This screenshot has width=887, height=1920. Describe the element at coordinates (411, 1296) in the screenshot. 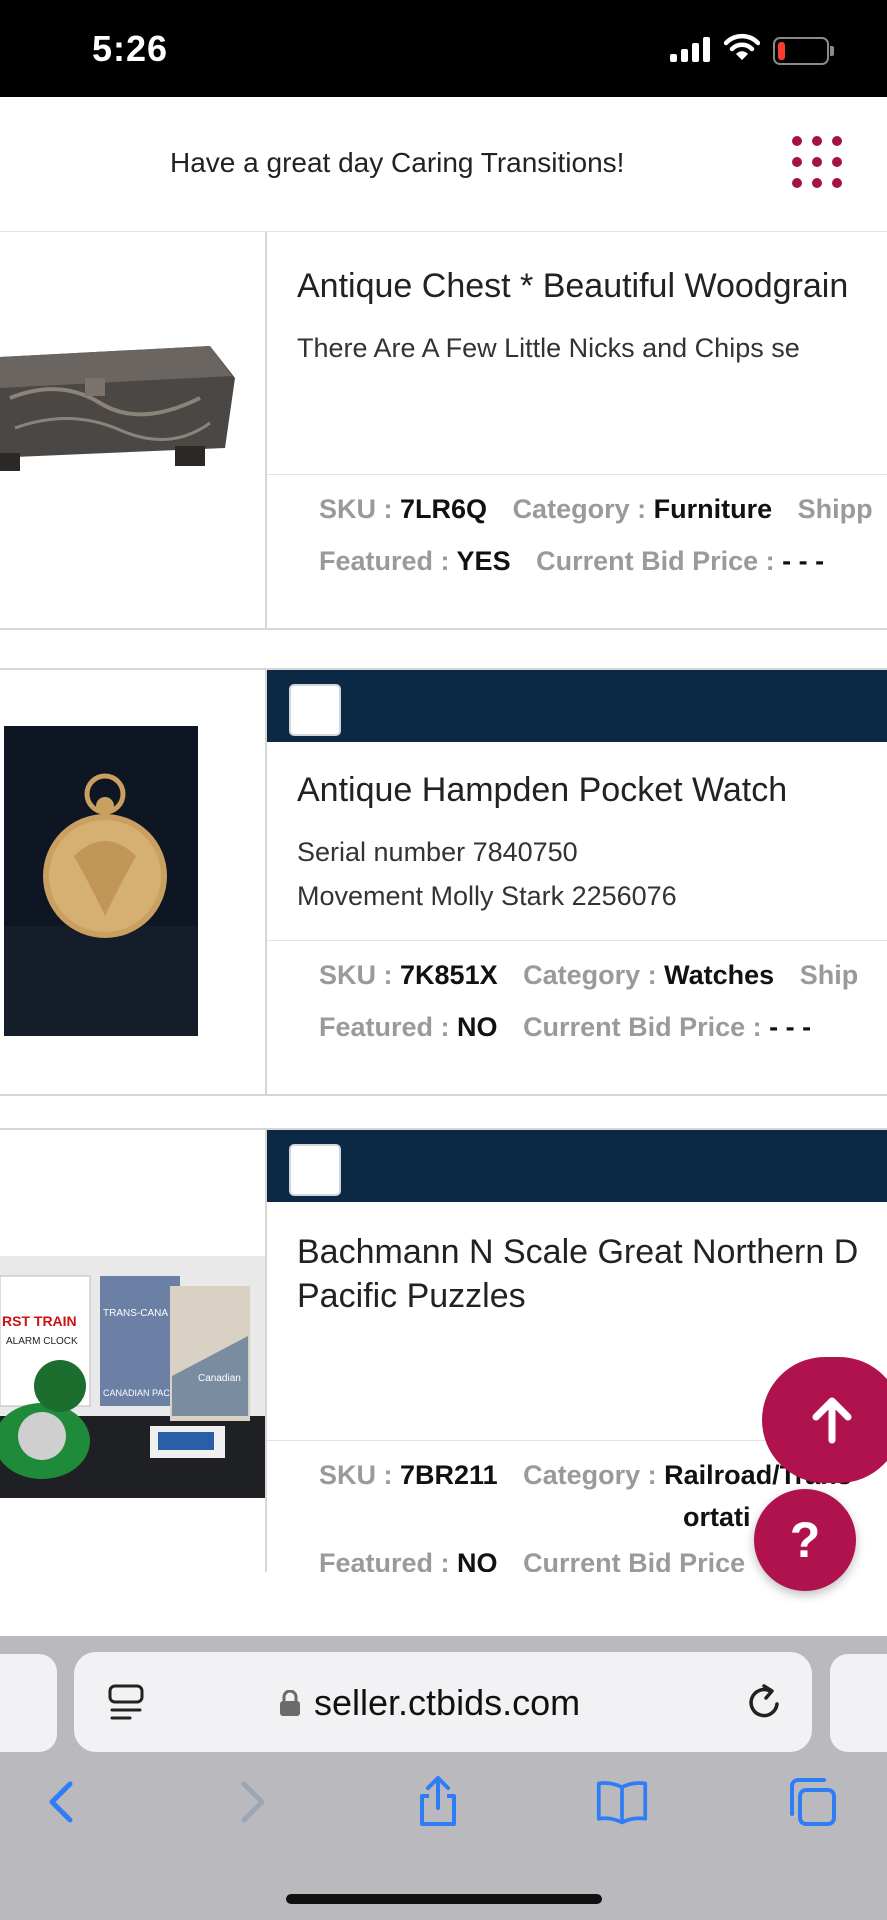

I see `item-title-line-2: Pacific Puzzles` at that location.